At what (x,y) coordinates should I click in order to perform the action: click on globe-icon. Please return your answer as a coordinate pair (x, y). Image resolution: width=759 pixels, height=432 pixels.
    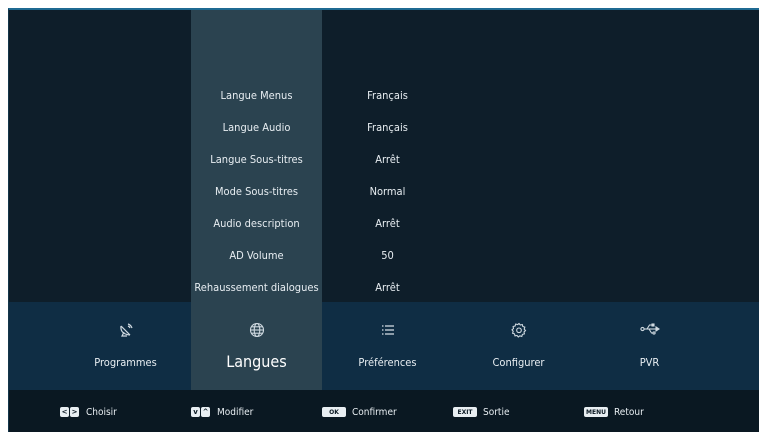
    Looking at the image, I should click on (256, 332).